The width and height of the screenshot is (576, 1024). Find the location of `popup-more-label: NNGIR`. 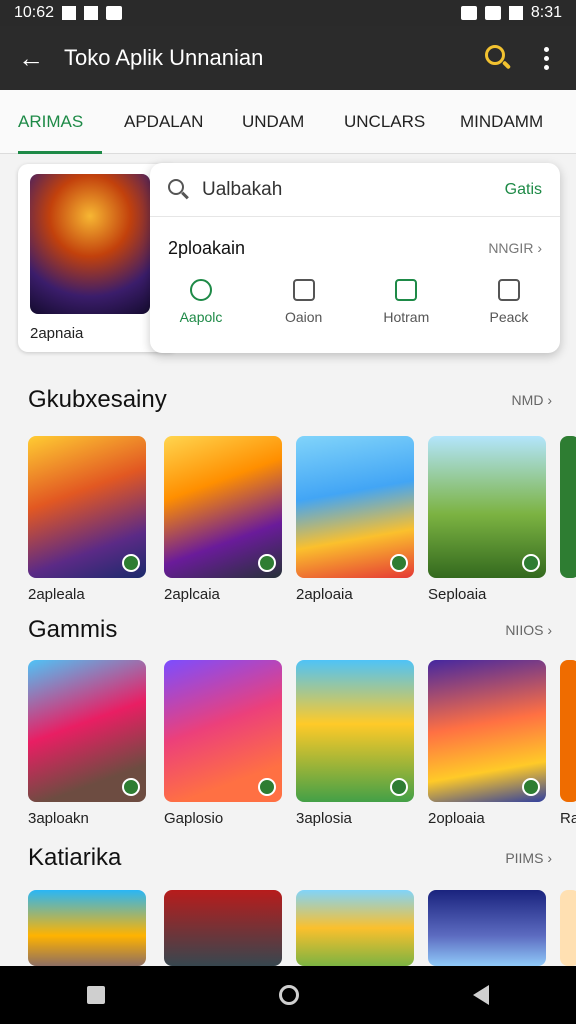

popup-more-label: NNGIR is located at coordinates (511, 248).